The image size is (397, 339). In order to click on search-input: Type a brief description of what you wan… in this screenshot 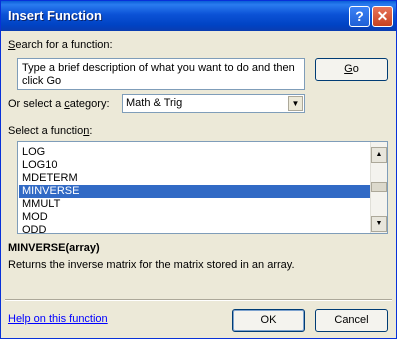, I will do `click(161, 74)`.